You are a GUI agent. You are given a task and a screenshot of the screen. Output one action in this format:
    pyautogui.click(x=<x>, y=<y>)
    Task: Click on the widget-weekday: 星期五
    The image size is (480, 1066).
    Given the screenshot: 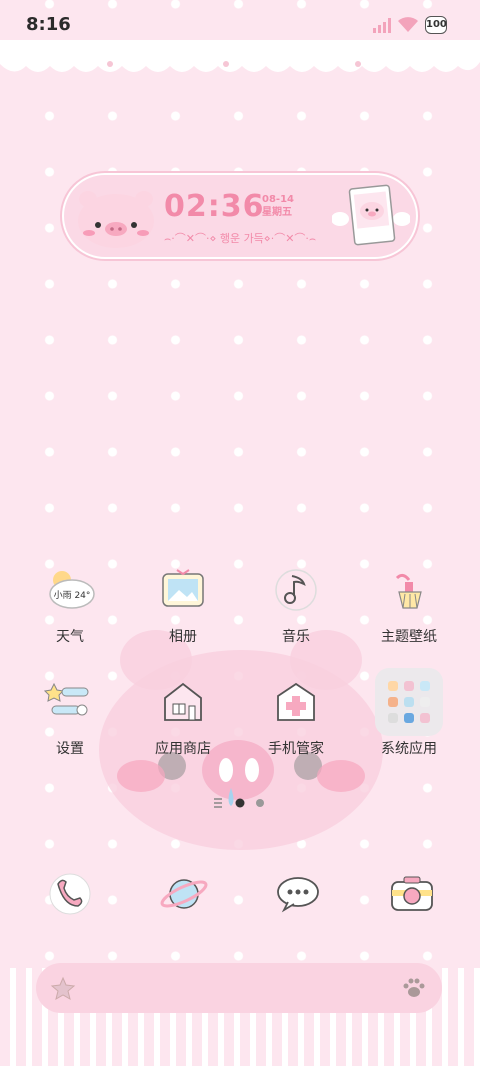 What is the action you would take?
    pyautogui.click(x=277, y=212)
    